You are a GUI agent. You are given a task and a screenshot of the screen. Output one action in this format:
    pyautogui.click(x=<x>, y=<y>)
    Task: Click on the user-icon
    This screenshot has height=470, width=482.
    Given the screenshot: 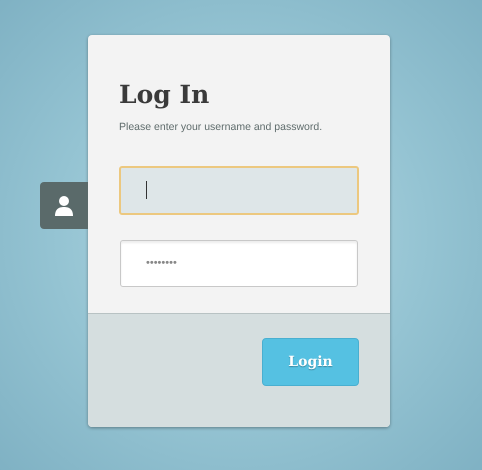 What is the action you would take?
    pyautogui.click(x=64, y=206)
    